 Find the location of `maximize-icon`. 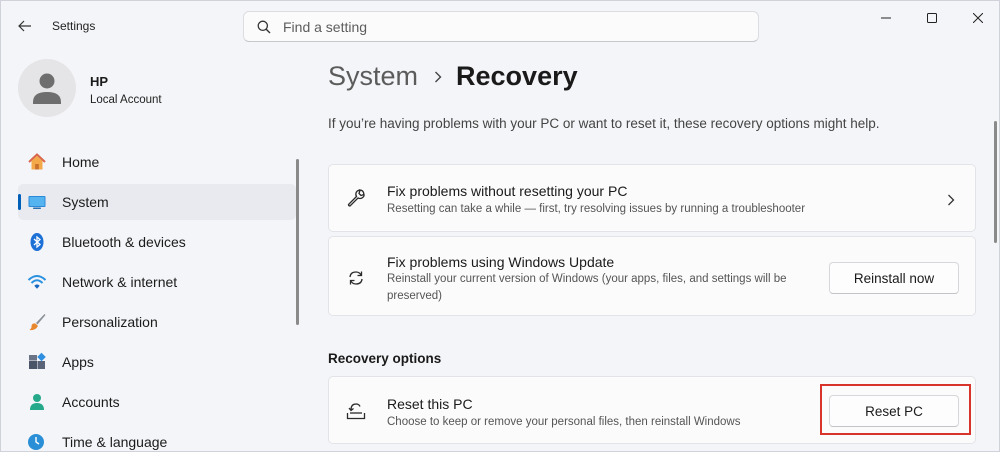

maximize-icon is located at coordinates (932, 18).